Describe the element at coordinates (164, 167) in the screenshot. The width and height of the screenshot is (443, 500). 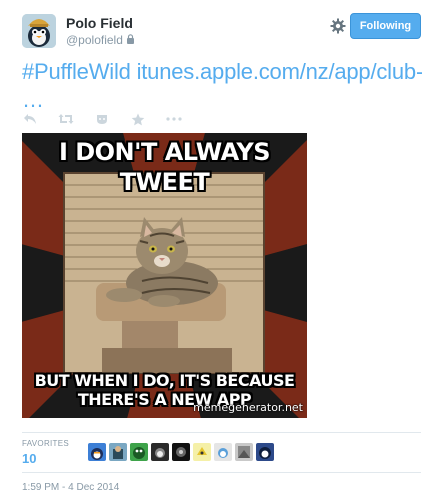
I see `meme-top-caption: I DON'T ALWAYS TWEET` at that location.